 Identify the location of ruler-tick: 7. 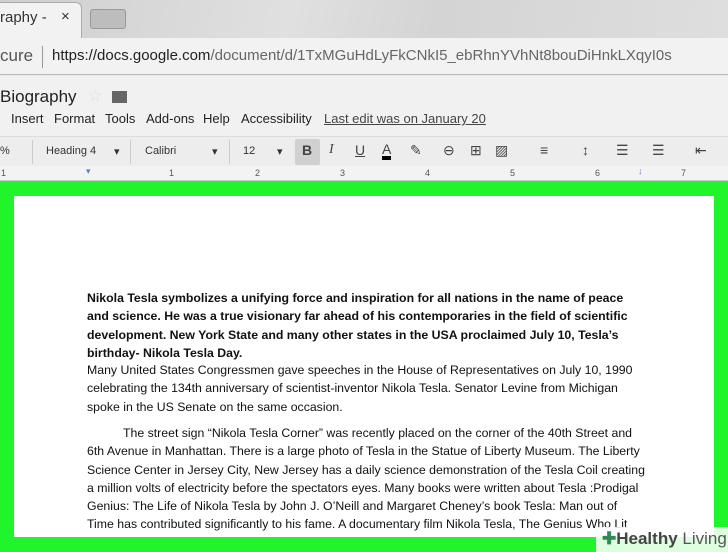
(684, 173).